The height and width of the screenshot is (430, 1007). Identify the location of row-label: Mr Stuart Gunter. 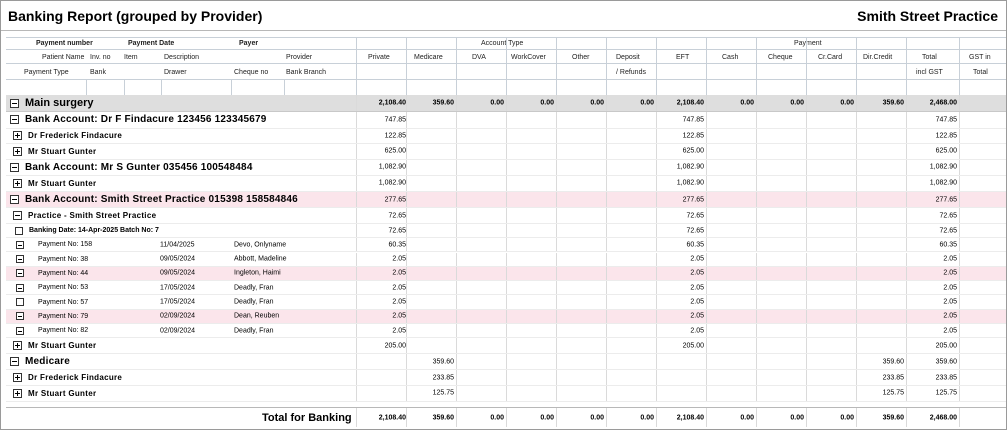
(62, 393).